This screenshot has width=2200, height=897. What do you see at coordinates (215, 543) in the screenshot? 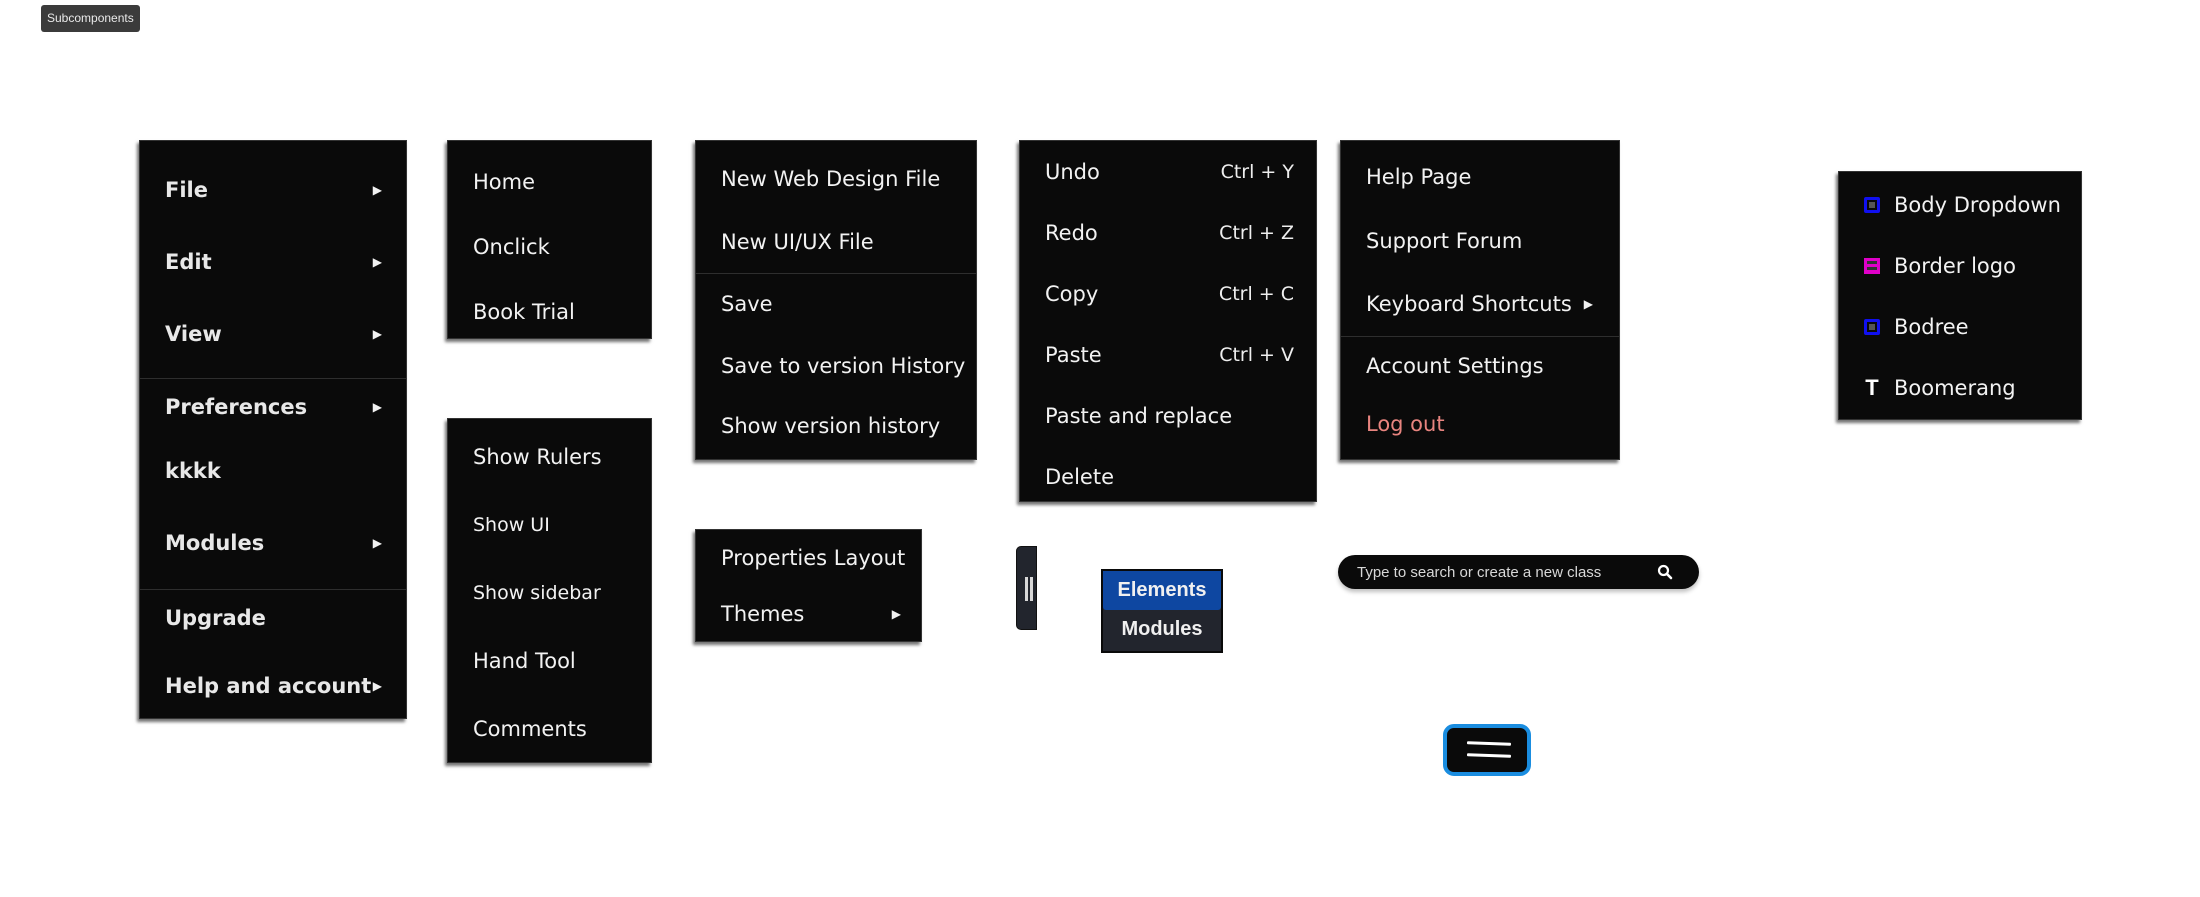
I see `menu-item-label: Modules` at bounding box center [215, 543].